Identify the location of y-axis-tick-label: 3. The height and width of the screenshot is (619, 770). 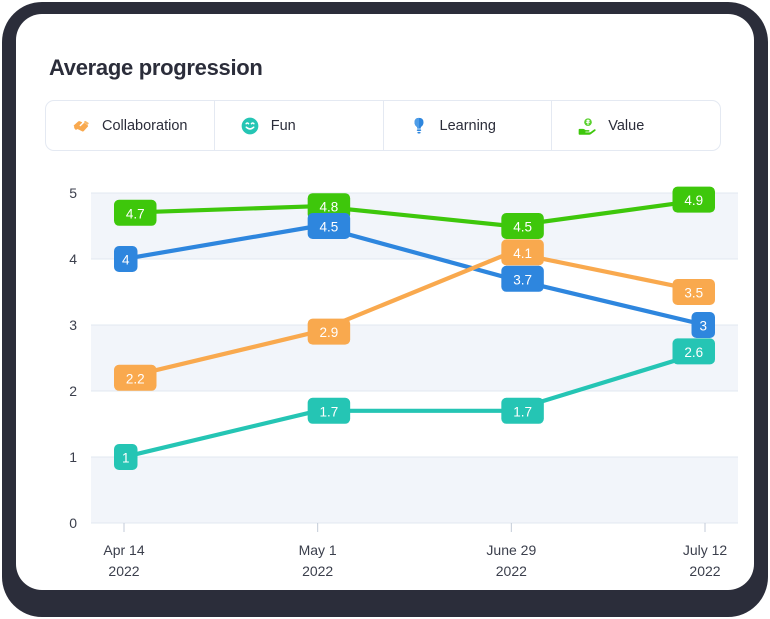
(73, 325).